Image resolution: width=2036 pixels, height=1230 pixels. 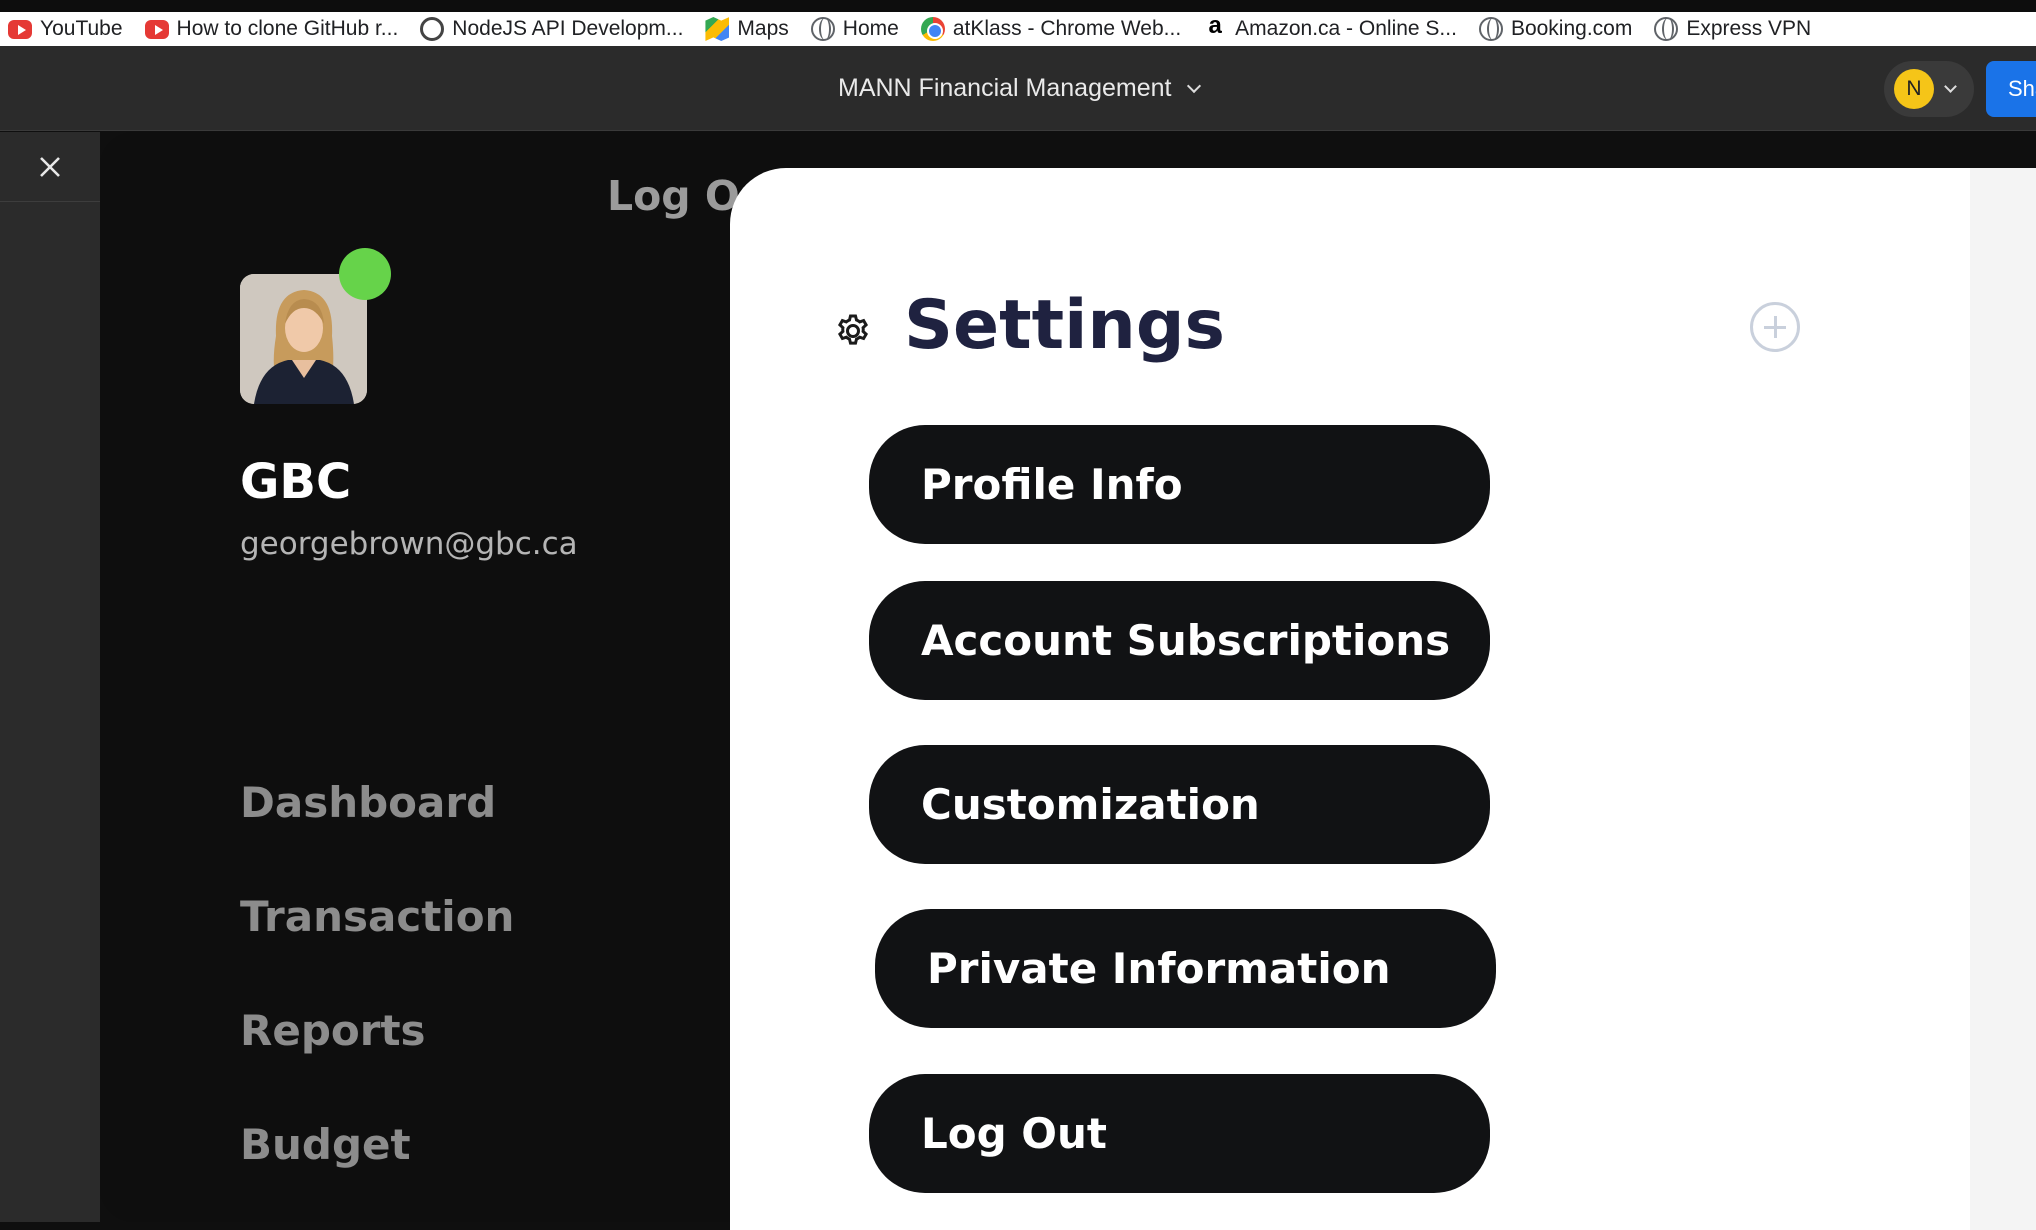 What do you see at coordinates (432, 29) in the screenshot?
I see `openai-icon` at bounding box center [432, 29].